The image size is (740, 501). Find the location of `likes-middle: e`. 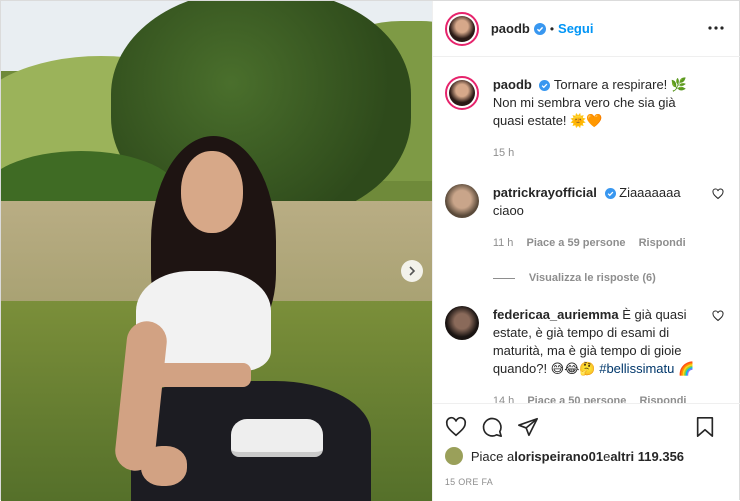

likes-middle: e is located at coordinates (607, 456).